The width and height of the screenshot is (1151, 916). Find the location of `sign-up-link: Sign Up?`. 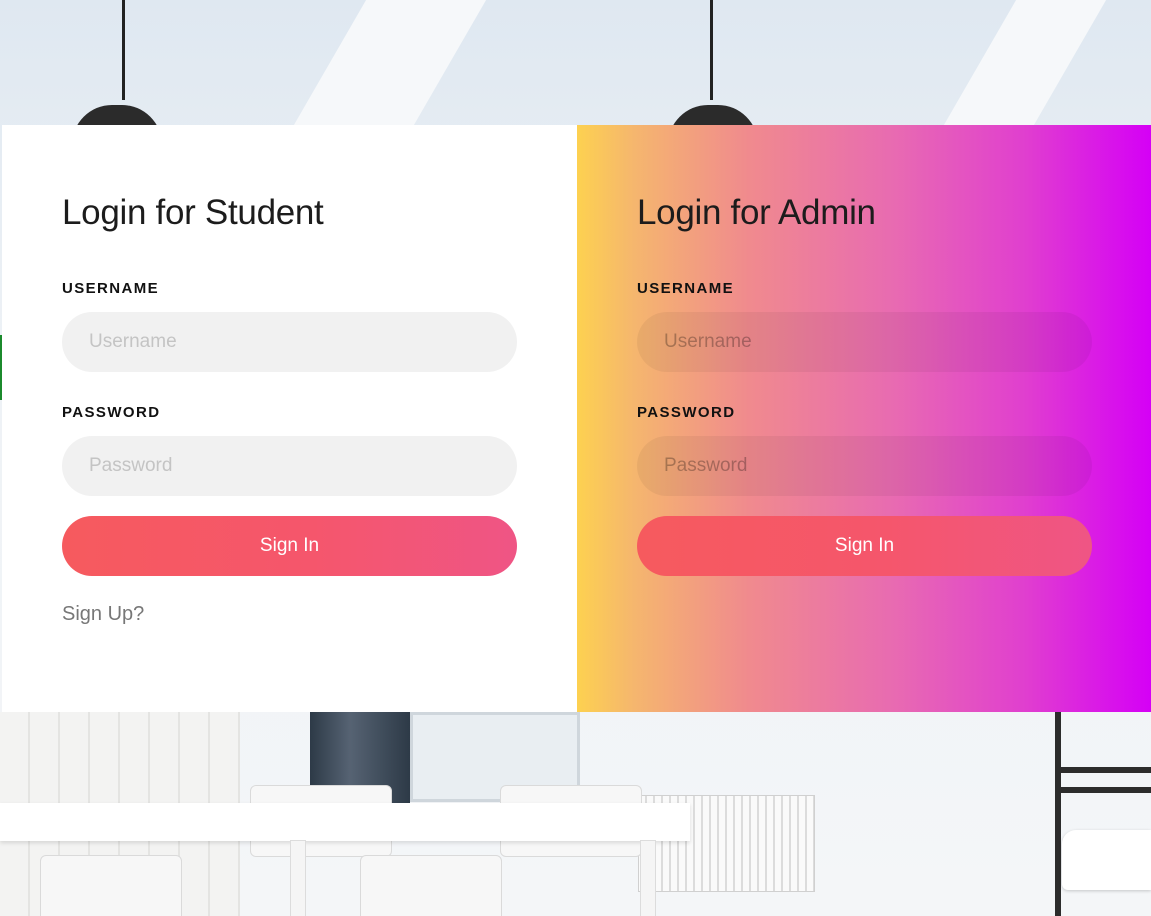

sign-up-link: Sign Up? is located at coordinates (103, 614).